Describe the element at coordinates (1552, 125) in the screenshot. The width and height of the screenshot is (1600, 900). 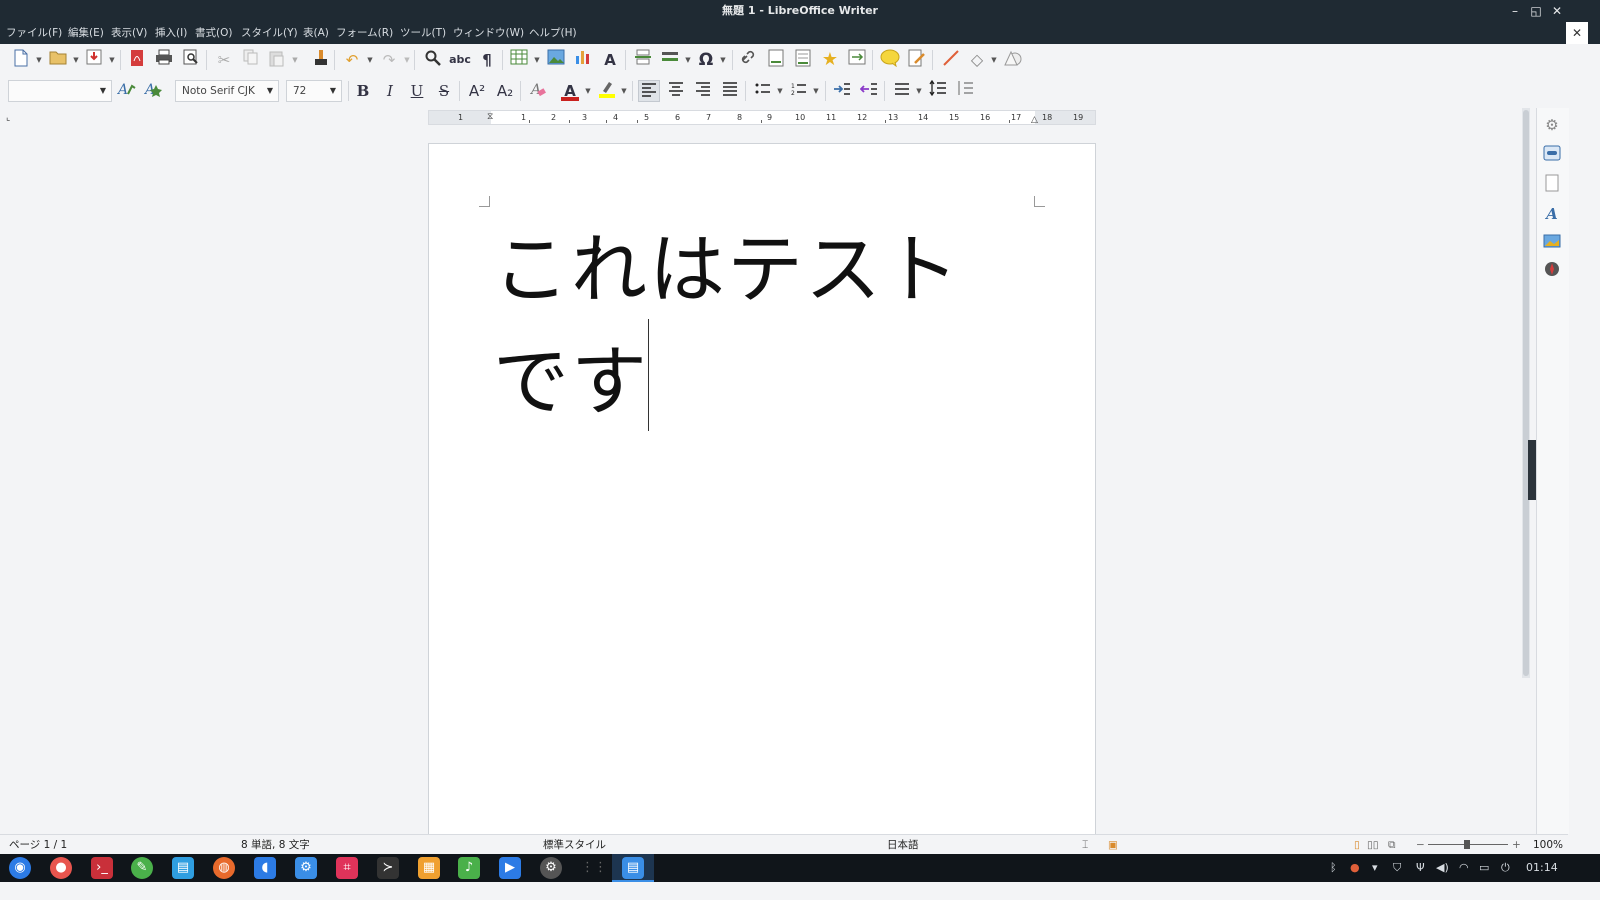
I see `sidebar-settings-gear-icon: ⚙` at that location.